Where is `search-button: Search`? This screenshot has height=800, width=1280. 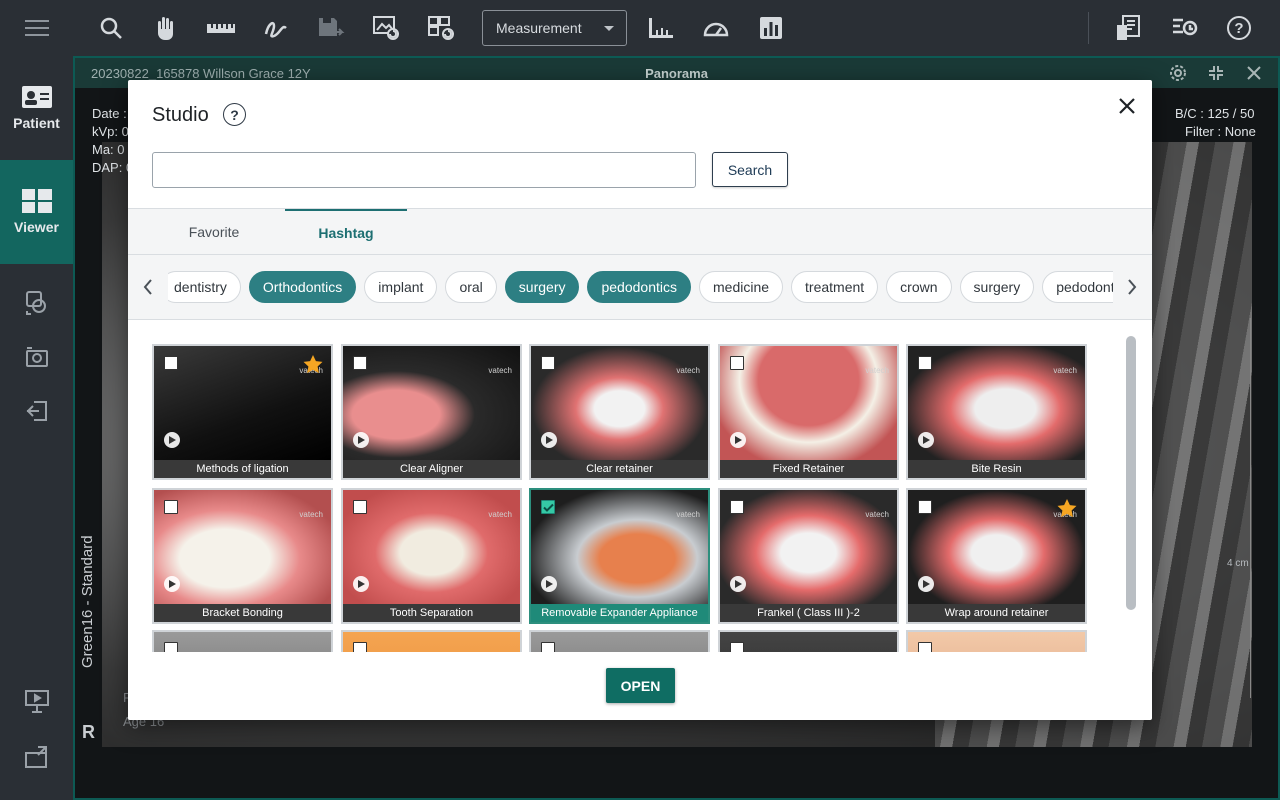 search-button: Search is located at coordinates (750, 169).